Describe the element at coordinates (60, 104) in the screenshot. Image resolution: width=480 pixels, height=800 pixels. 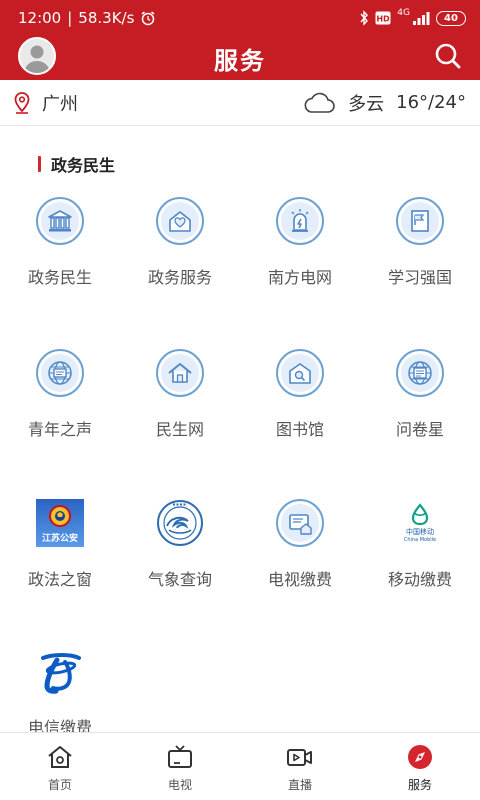
I see `city-name: 广州` at that location.